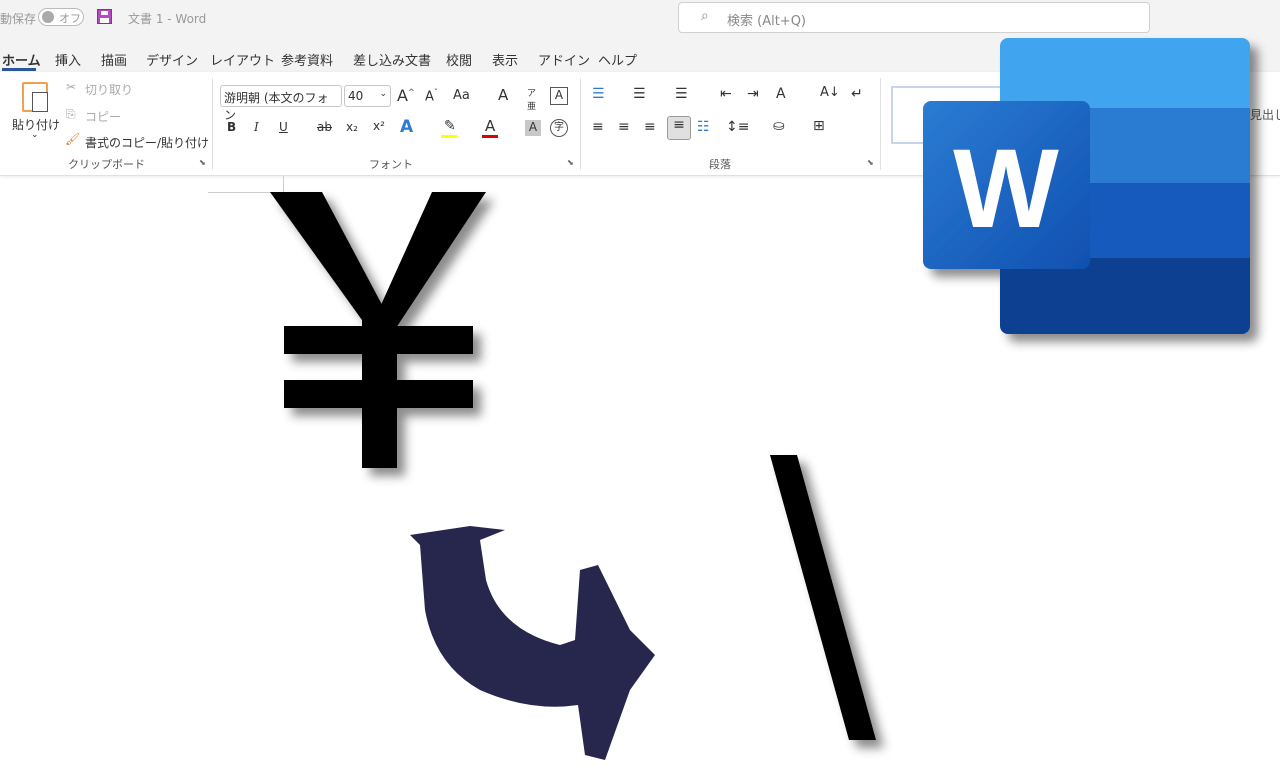 This screenshot has height=780, width=1280. What do you see at coordinates (1006, 188) in the screenshot?
I see `word-logo-letter: W` at bounding box center [1006, 188].